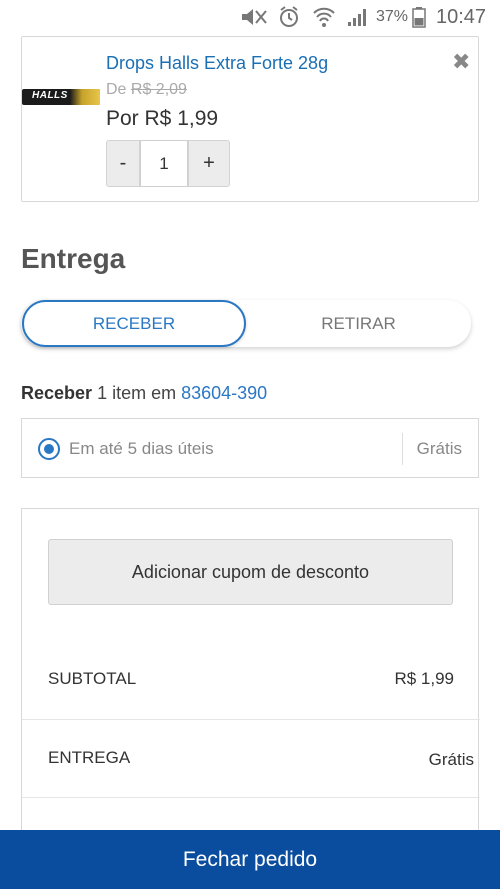 This screenshot has height=889, width=500. I want to click on mute-icon, so click(255, 19).